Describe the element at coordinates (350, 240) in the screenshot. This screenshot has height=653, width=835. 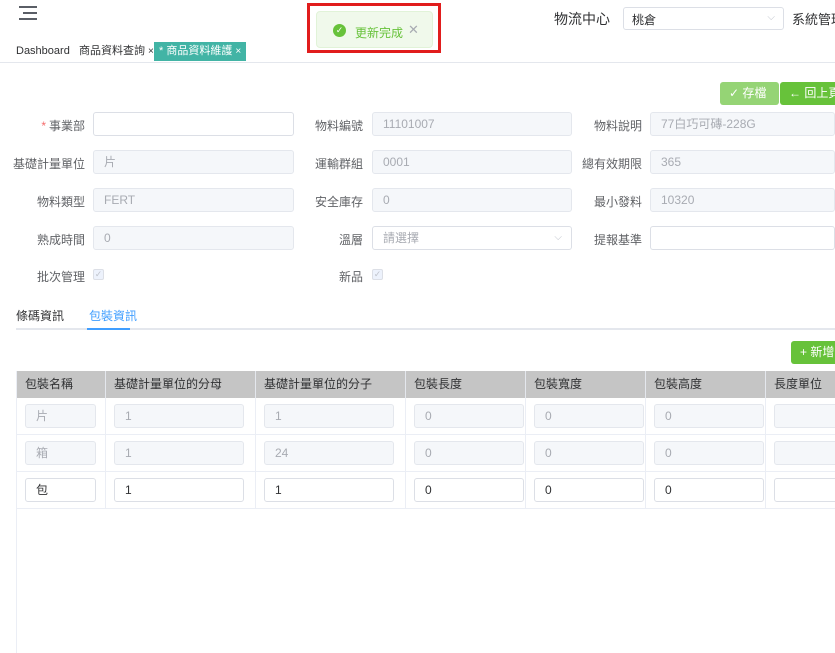
I see `temperature-layer-label: 溫層` at that location.